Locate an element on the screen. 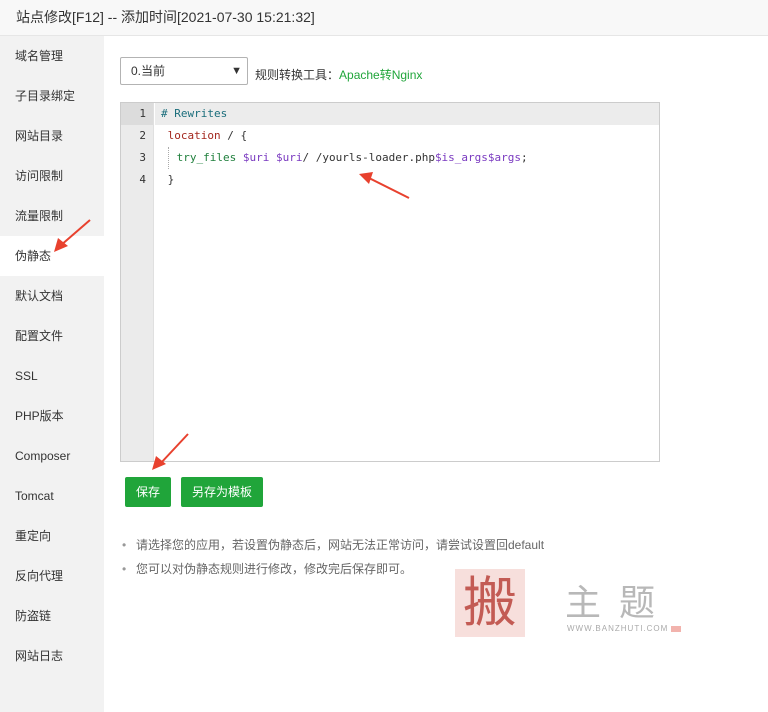 The height and width of the screenshot is (712, 768). line-number: 1 is located at coordinates (137, 114).